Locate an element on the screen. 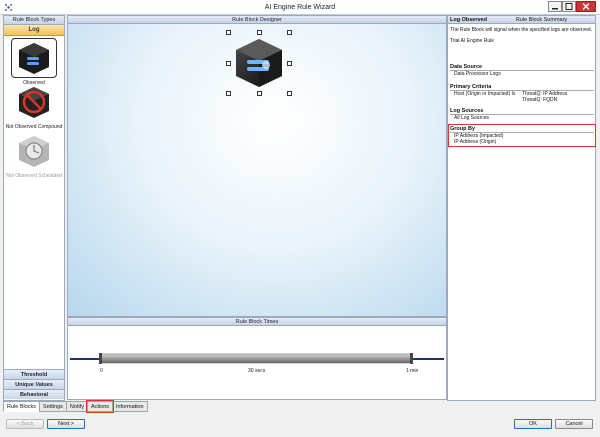 This screenshot has width=600, height=437. group-by-title: Group By is located at coordinates (522, 129).